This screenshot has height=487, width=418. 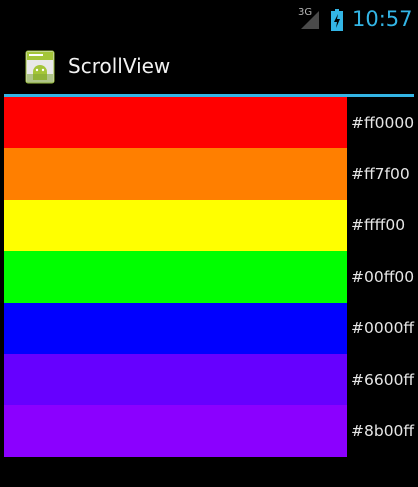 I want to click on color-hex-label: #0000ff, so click(x=383, y=328).